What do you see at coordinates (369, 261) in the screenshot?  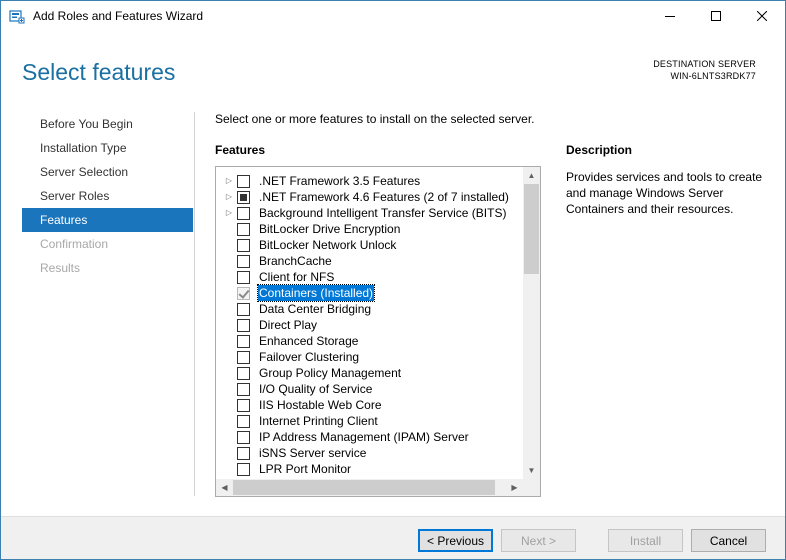 I see `feature-item: BranchCache` at bounding box center [369, 261].